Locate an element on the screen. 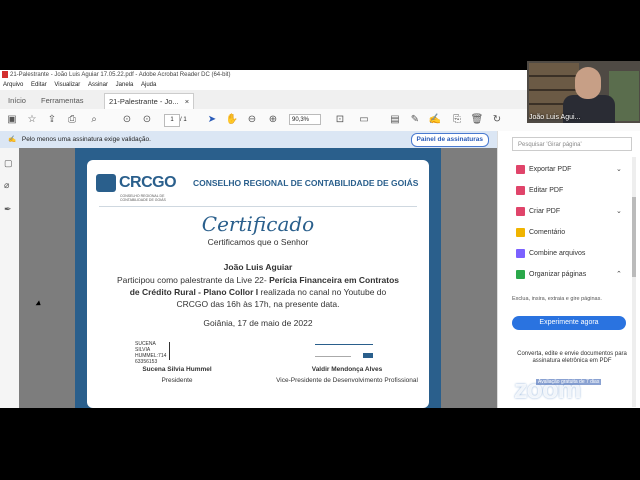 The width and height of the screenshot is (640, 480). highlight-icon: ✍ is located at coordinates (435, 120).